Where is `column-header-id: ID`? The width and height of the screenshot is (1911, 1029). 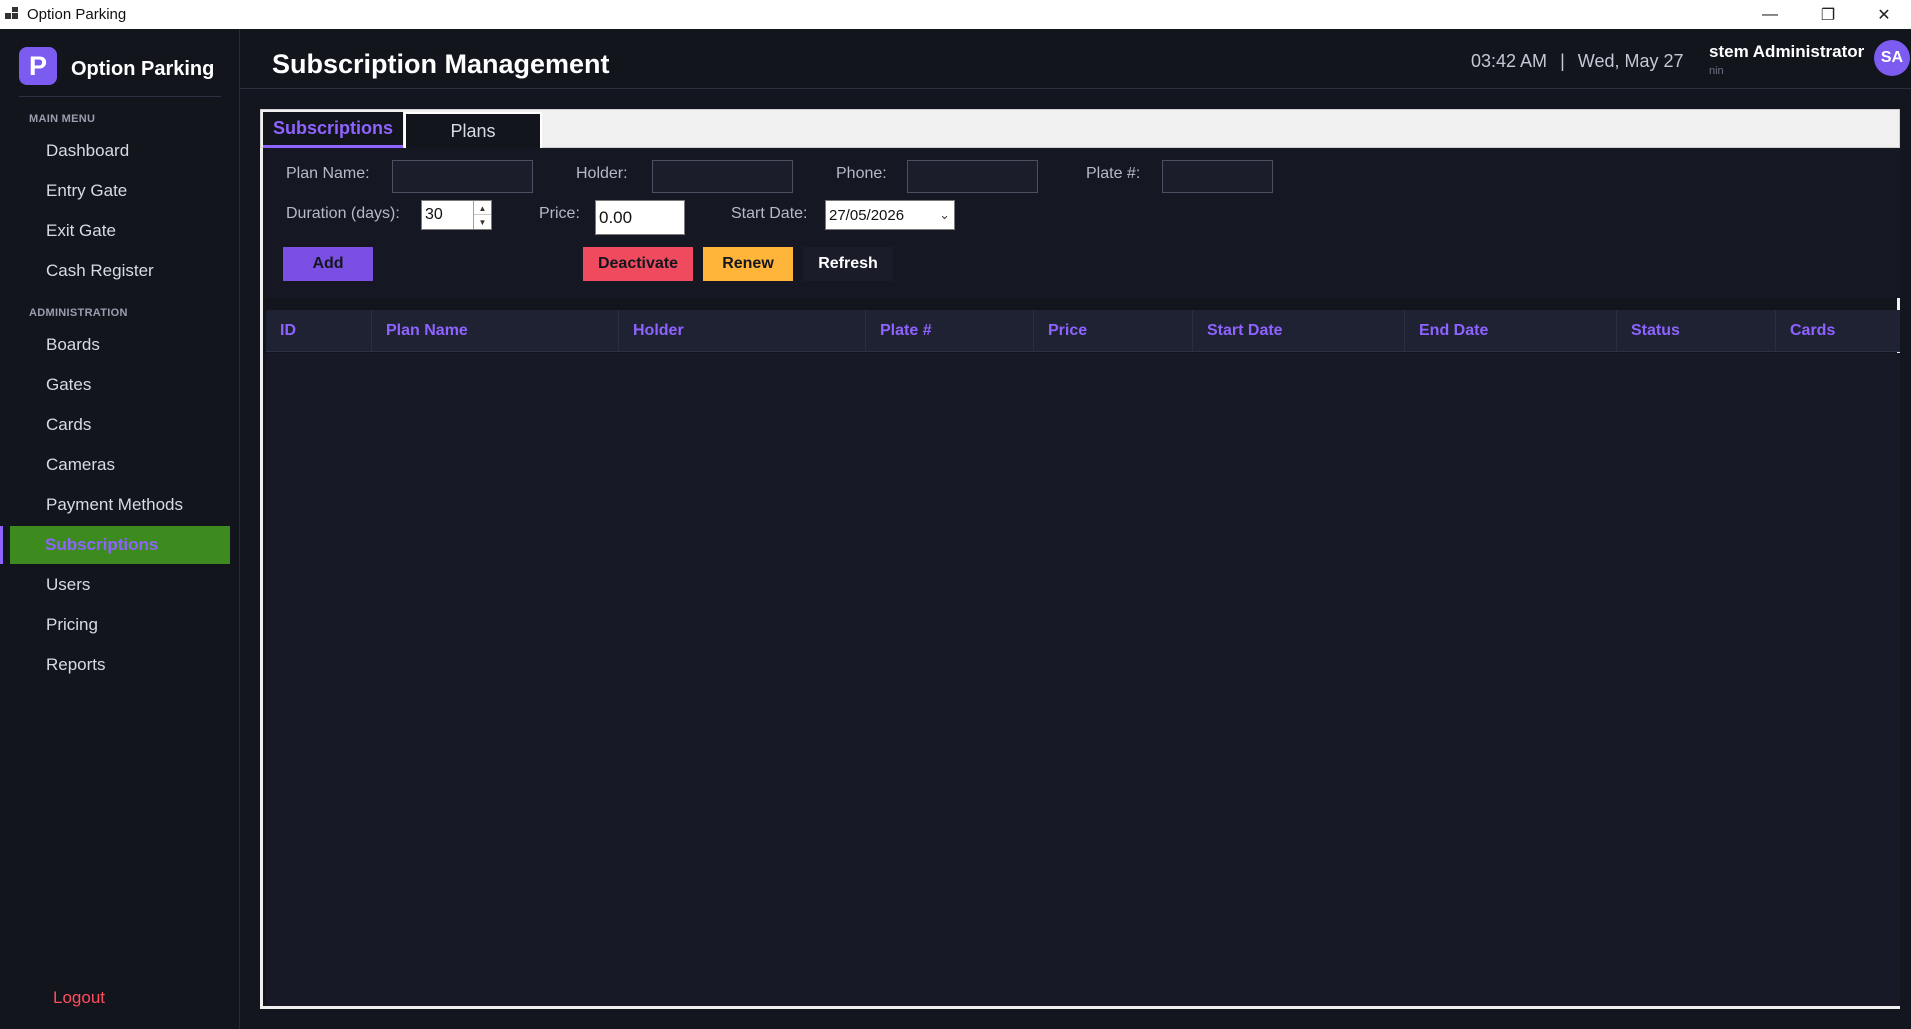
column-header-id: ID is located at coordinates (319, 331).